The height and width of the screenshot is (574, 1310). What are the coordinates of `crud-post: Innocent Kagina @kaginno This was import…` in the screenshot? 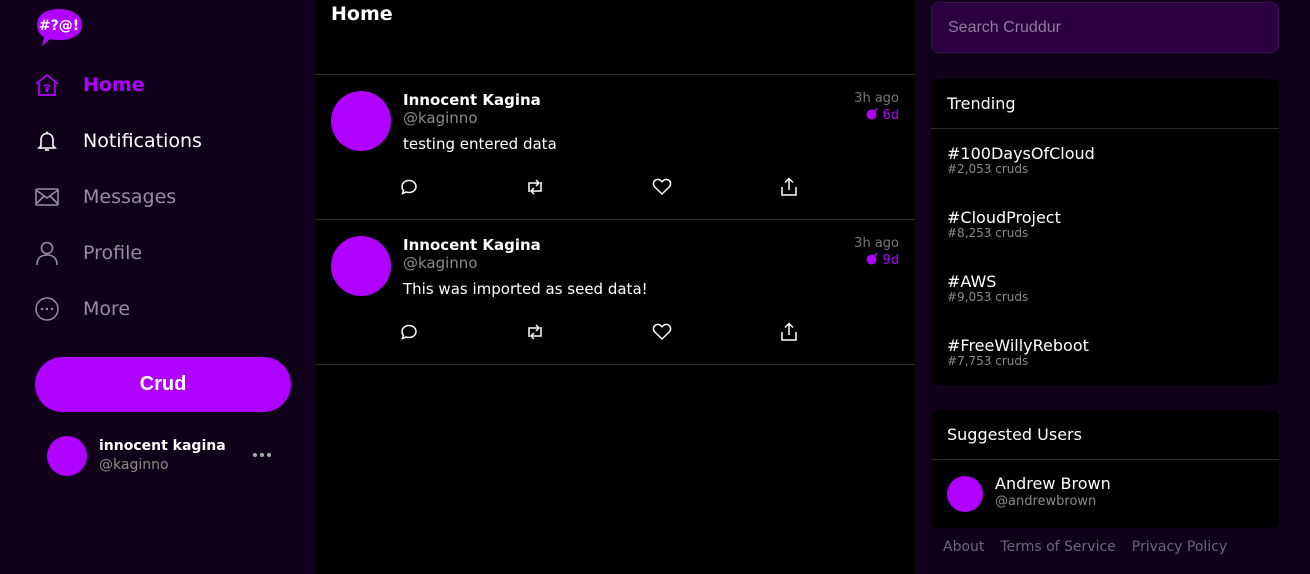 It's located at (615, 292).